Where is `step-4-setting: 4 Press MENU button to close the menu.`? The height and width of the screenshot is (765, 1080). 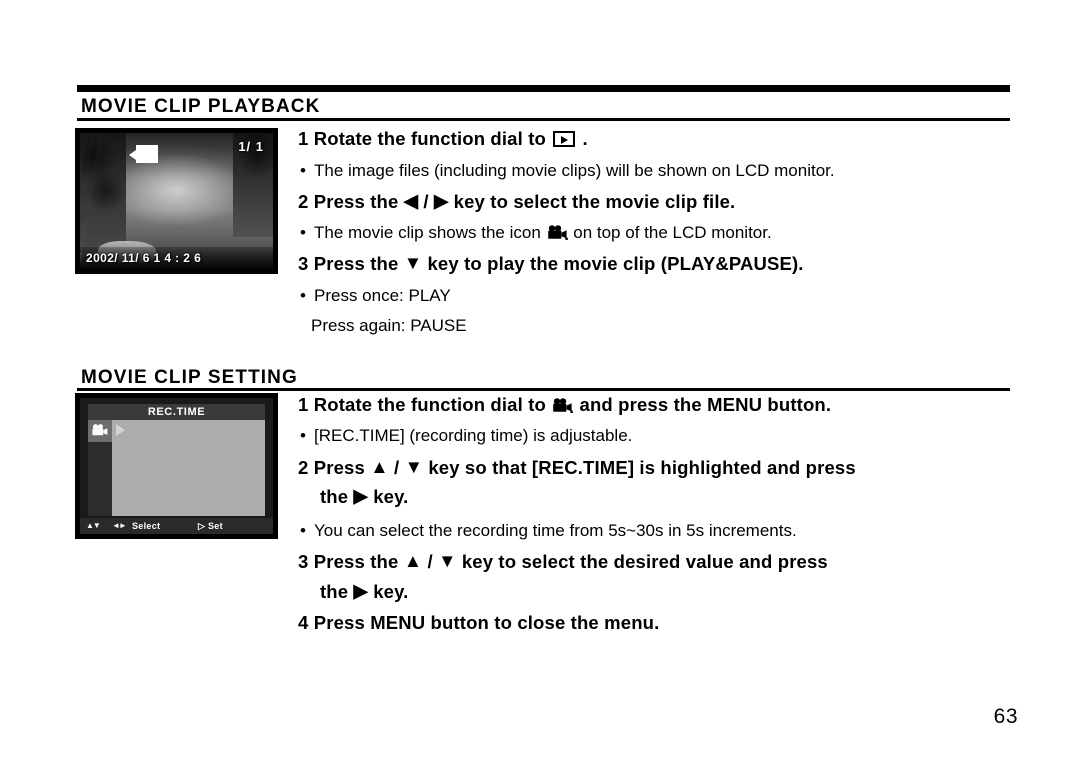
step-4-setting: 4 Press MENU button to close the menu. is located at coordinates (478, 623).